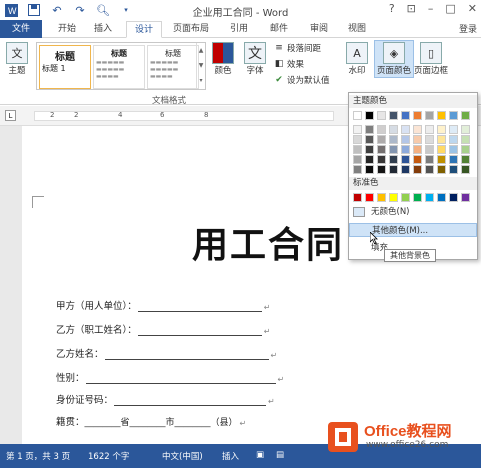 The image size is (481, 468). I want to click on ribbon-display-icon: ⊡, so click(411, 8).